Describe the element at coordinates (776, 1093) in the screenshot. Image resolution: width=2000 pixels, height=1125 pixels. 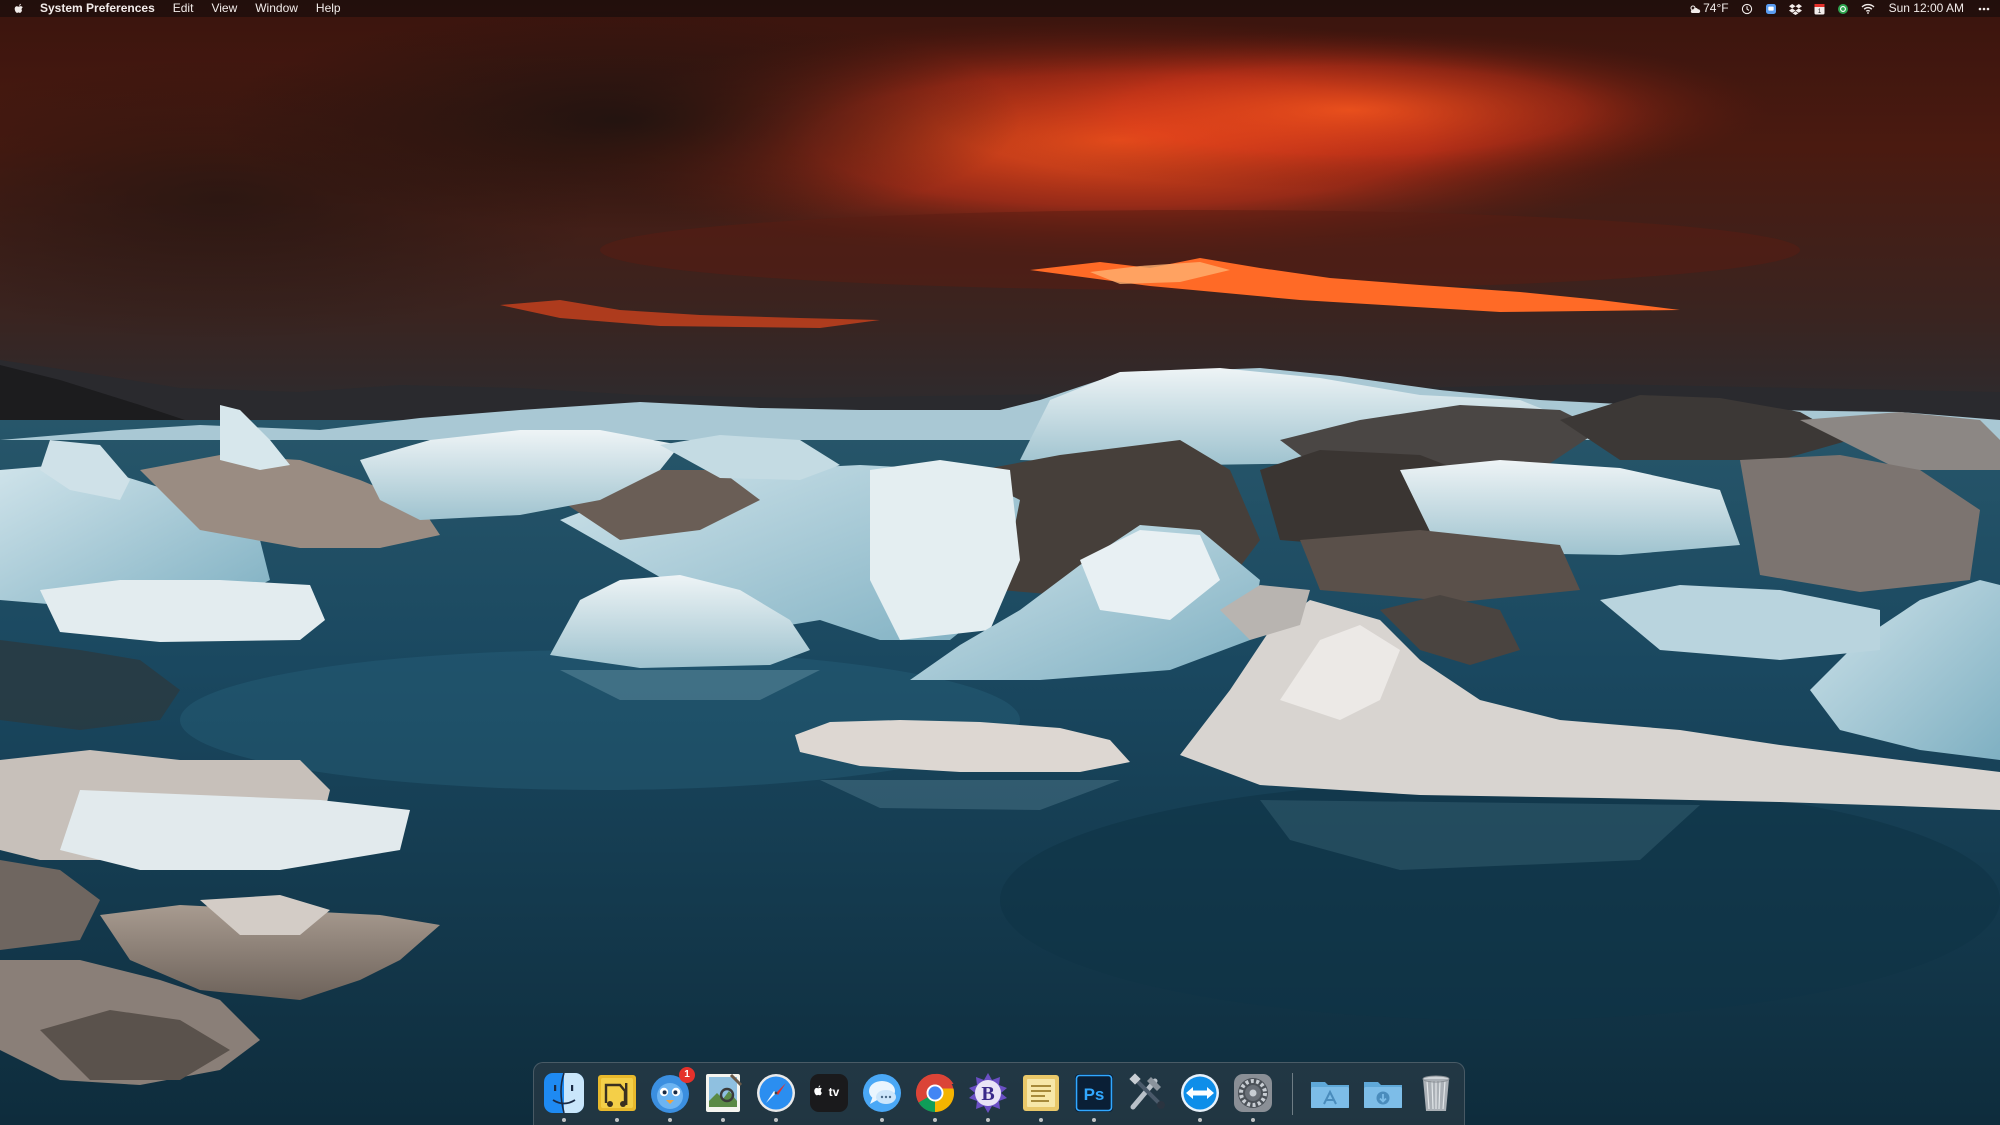
I see `safari-icon` at that location.